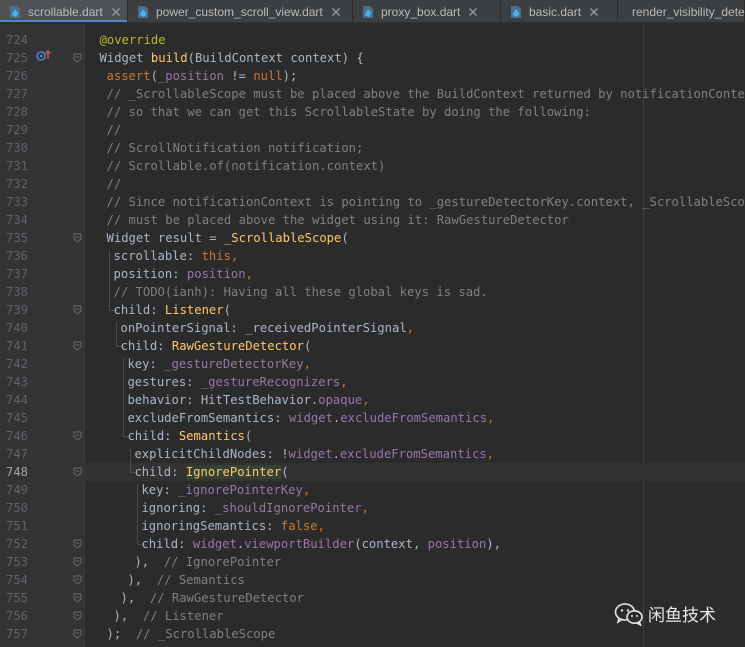 The height and width of the screenshot is (647, 745). I want to click on line-number: 743, so click(16, 382).